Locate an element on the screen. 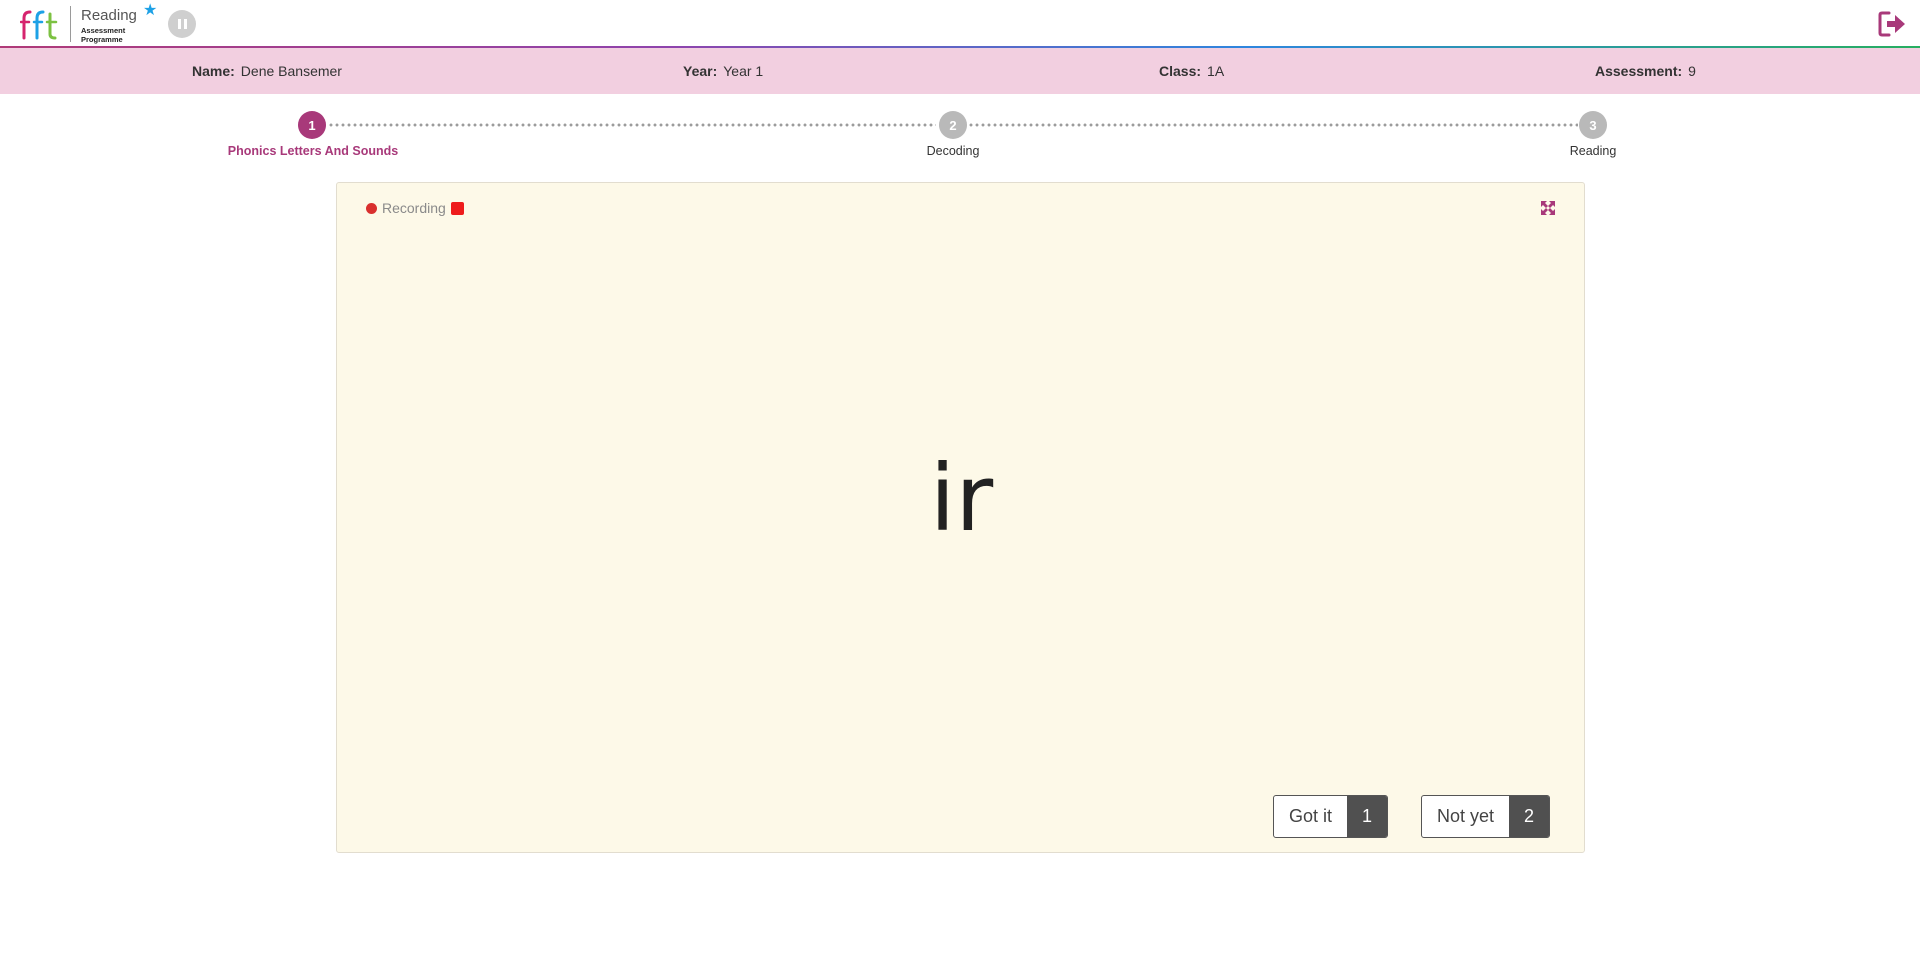 This screenshot has height=953, width=1920. step-3-label: Reading is located at coordinates (1593, 151).